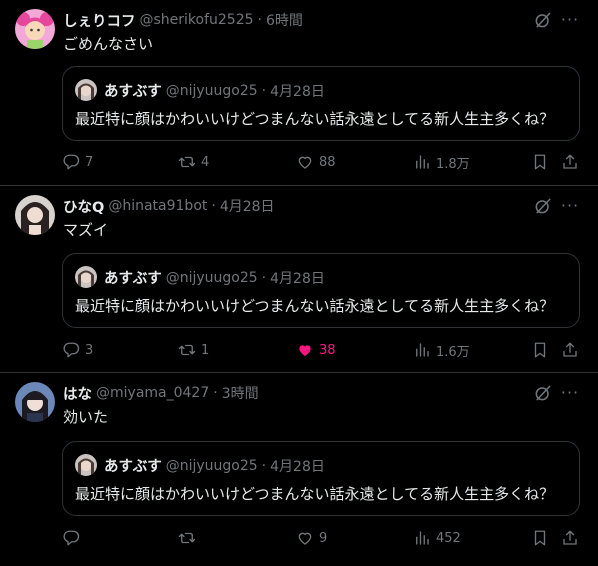  Describe the element at coordinates (86, 230) in the screenshot. I see `post-text: マズイ` at that location.